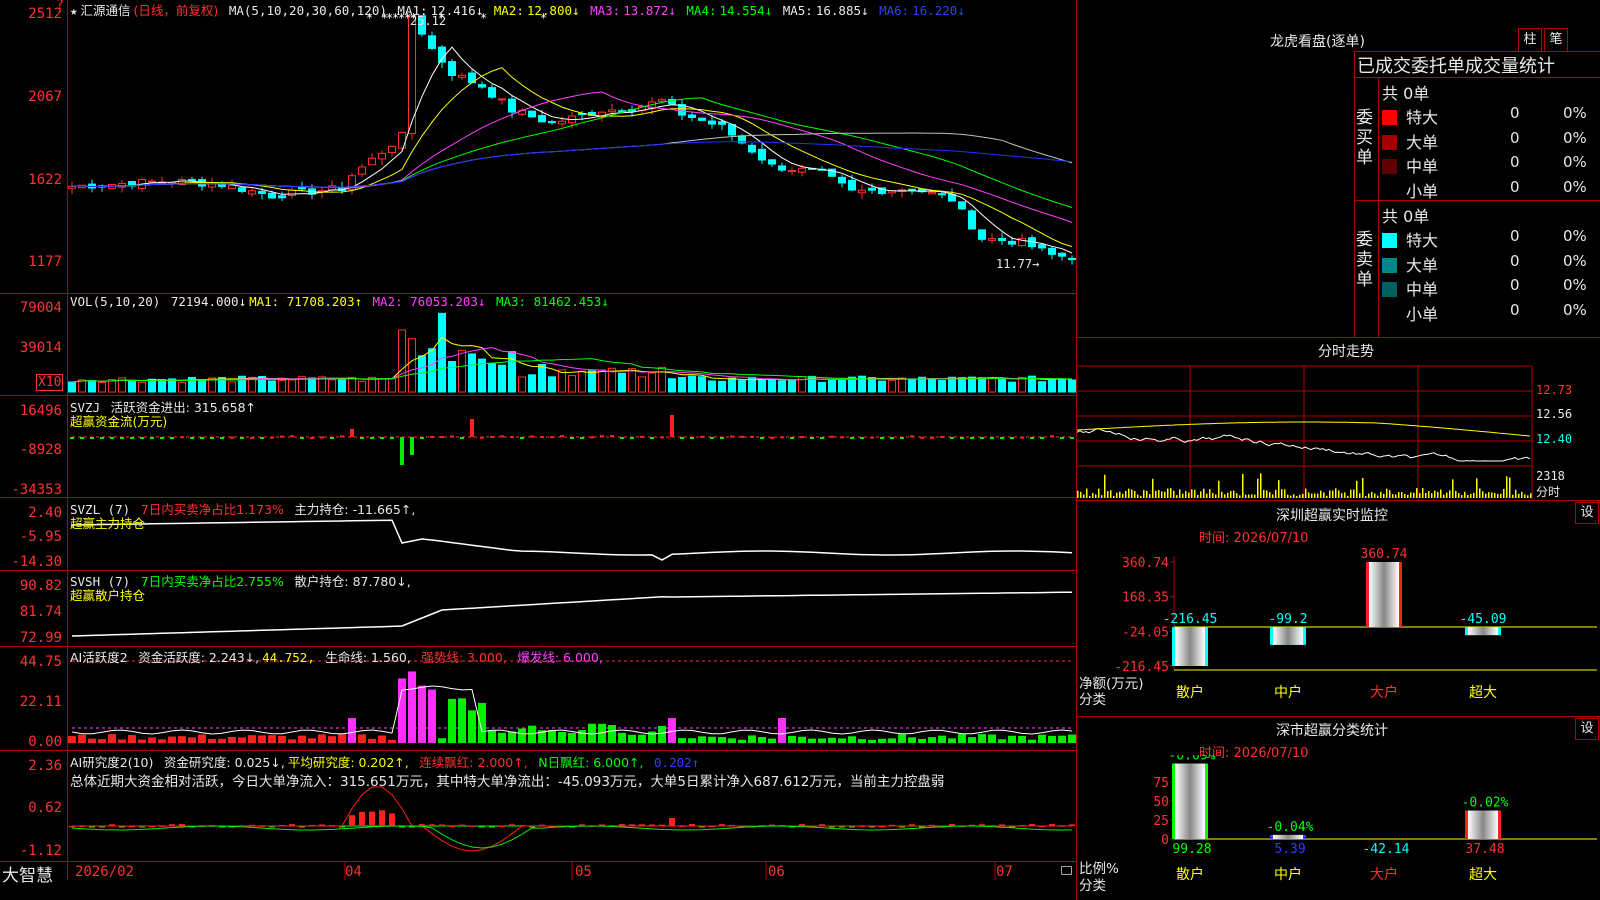 The image size is (1600, 900). Describe the element at coordinates (649, 10) in the screenshot. I see `ma3-value: 13.872↓` at that location.